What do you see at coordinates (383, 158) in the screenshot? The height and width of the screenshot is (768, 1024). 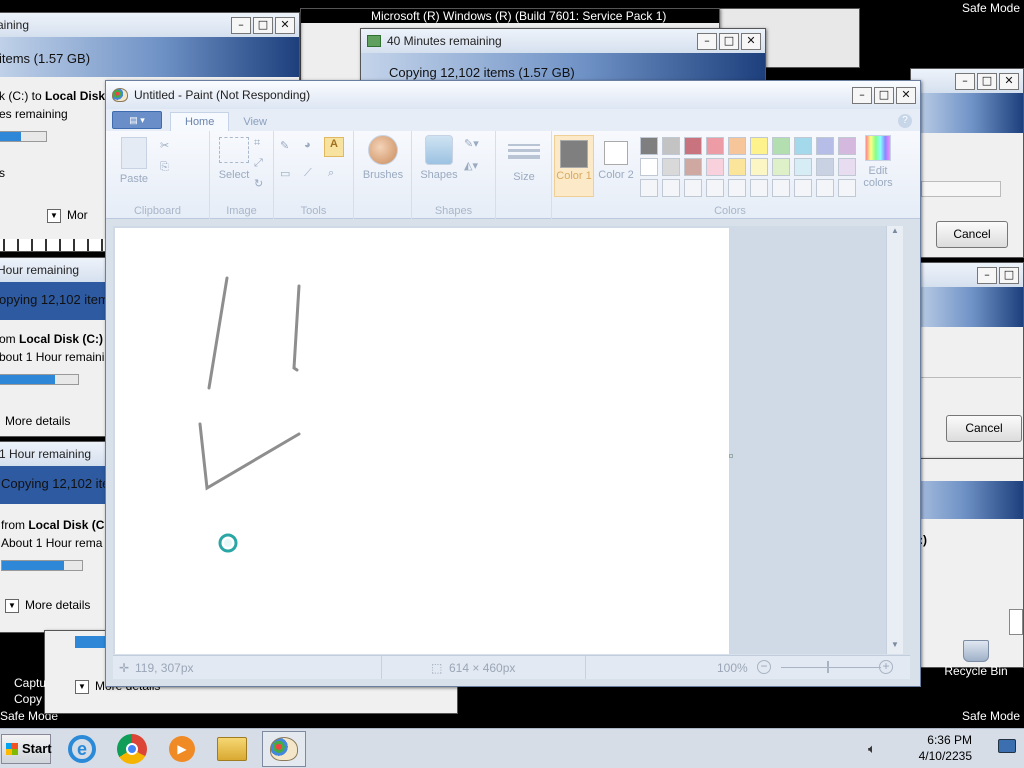 I see `brushes-button: Brushes` at bounding box center [383, 158].